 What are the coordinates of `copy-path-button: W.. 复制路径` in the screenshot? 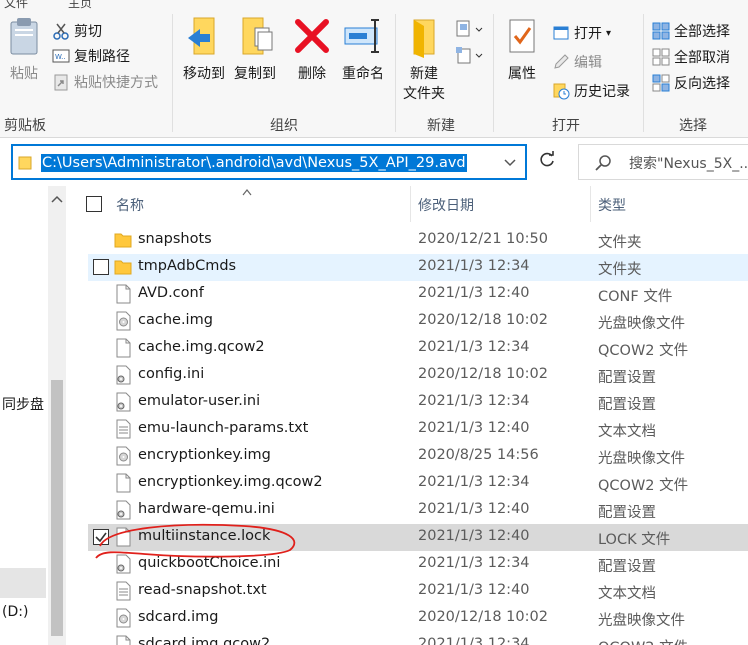 It's located at (91, 56).